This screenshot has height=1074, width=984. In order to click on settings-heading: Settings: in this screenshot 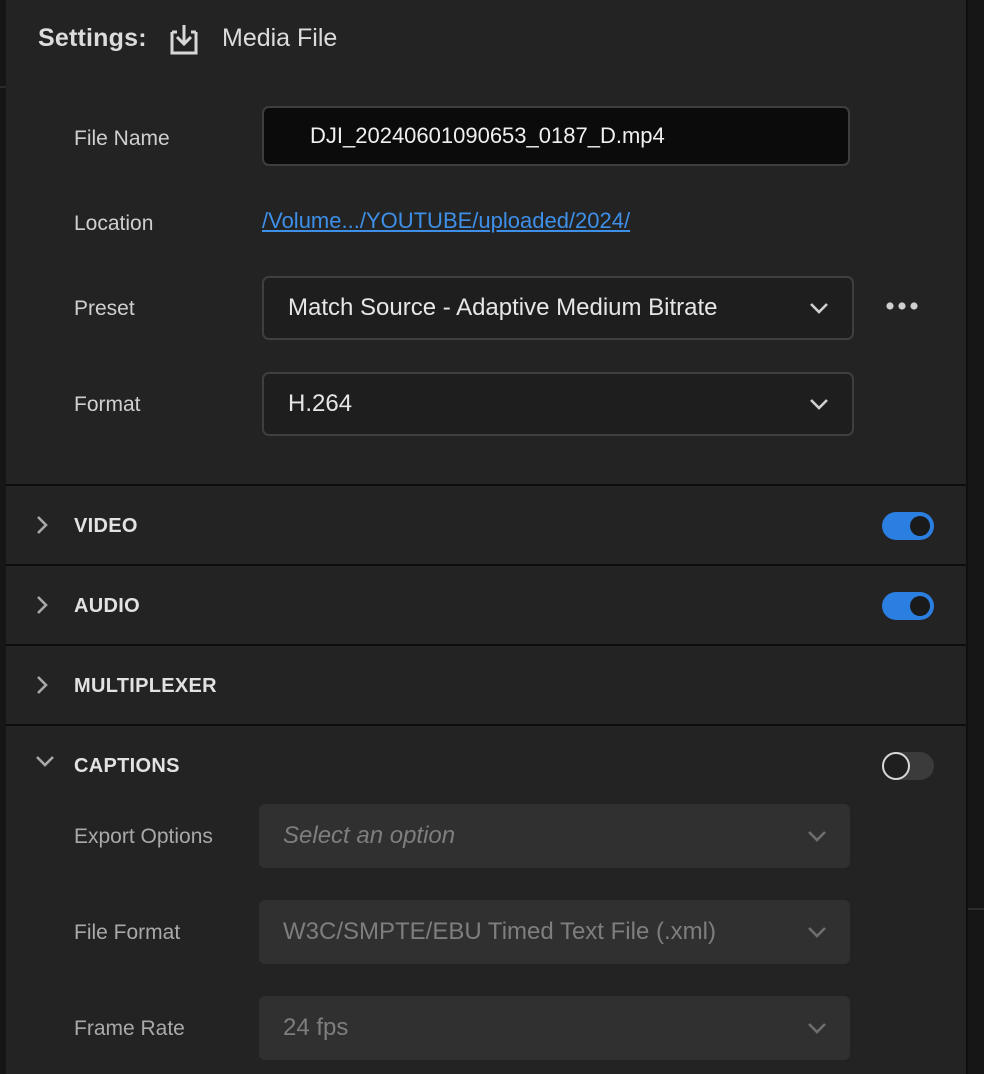, I will do `click(92, 38)`.